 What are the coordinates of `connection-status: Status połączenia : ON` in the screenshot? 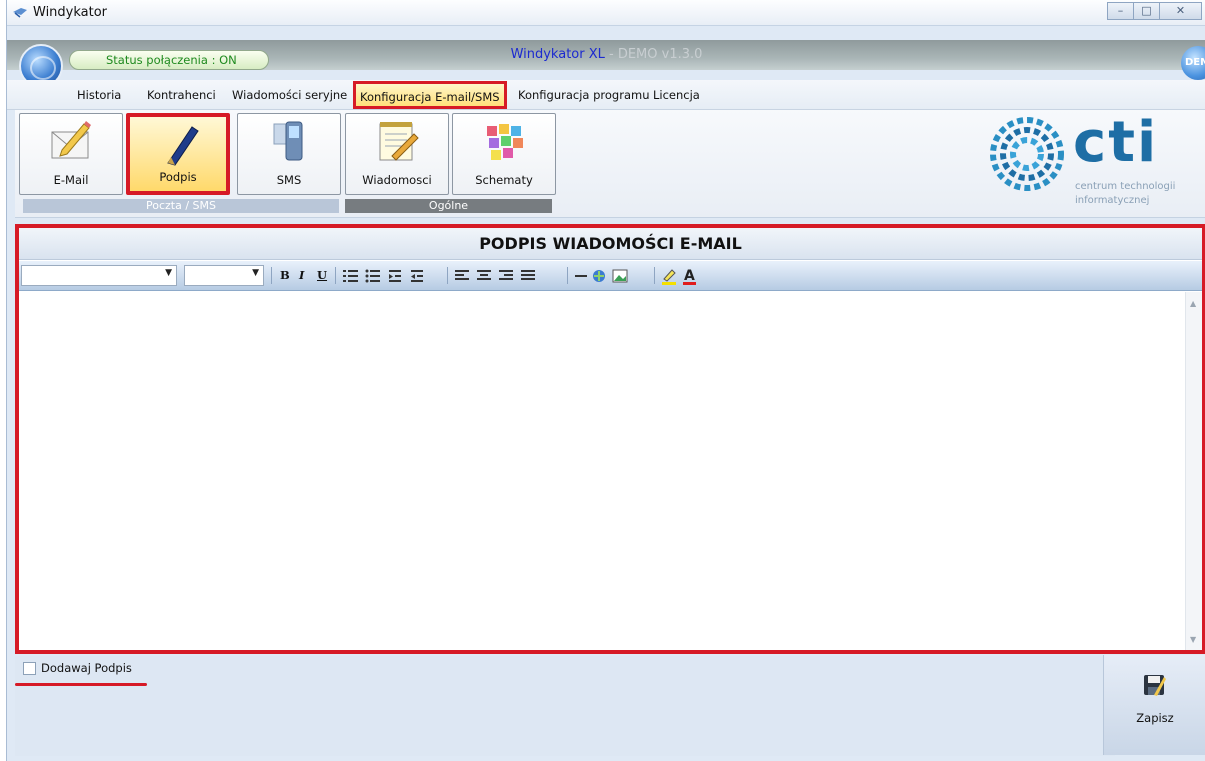 It's located at (169, 60).